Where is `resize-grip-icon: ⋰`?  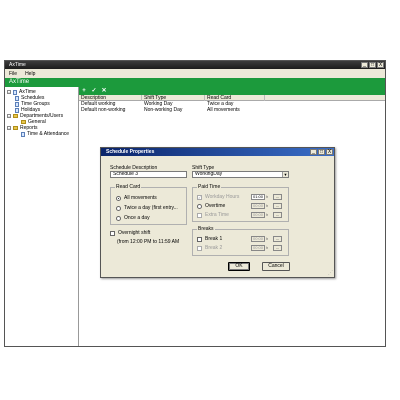 resize-grip-icon: ⋰ is located at coordinates (330, 273).